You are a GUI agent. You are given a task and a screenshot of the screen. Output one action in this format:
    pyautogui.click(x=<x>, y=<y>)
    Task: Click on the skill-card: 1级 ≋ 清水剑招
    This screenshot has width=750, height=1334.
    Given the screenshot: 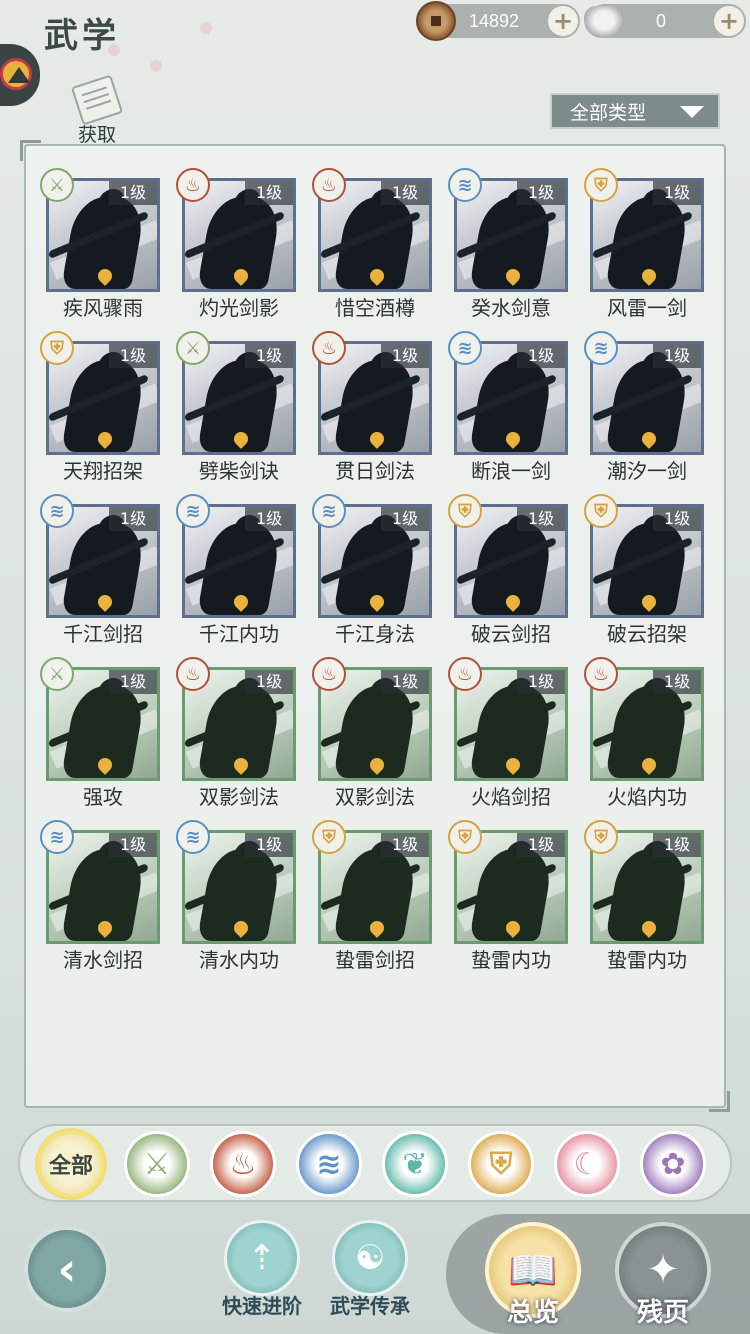 What is the action you would take?
    pyautogui.click(x=100, y=897)
    